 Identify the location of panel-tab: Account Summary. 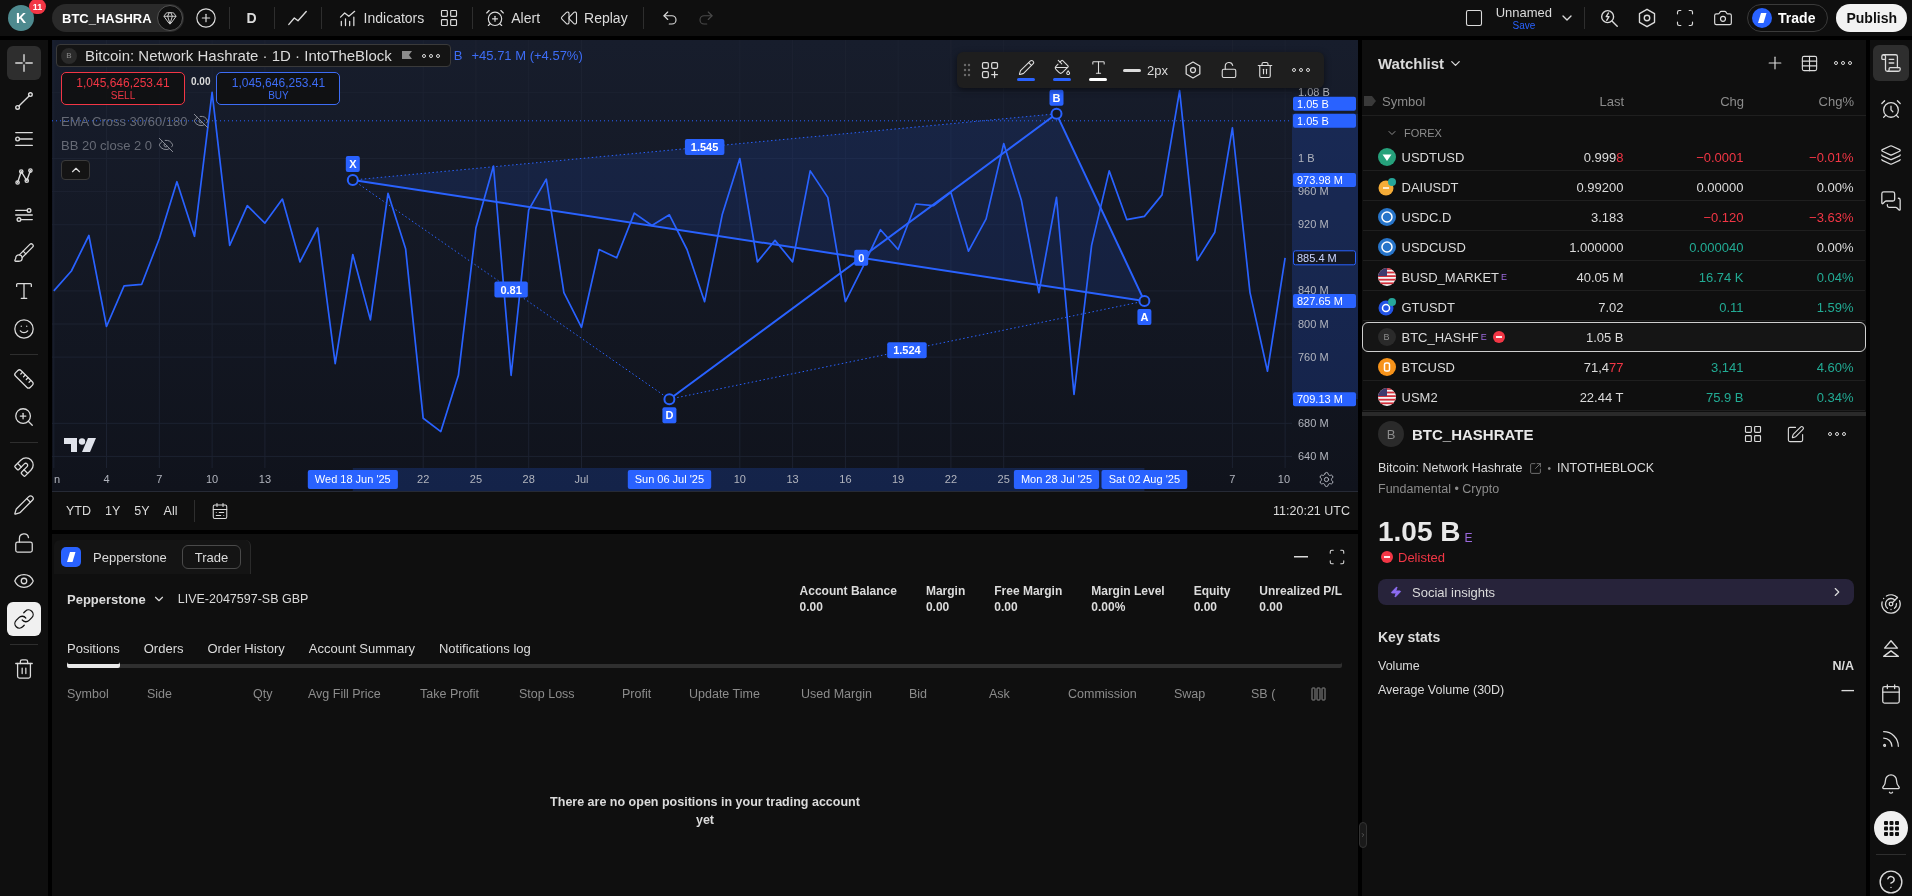
(361, 650).